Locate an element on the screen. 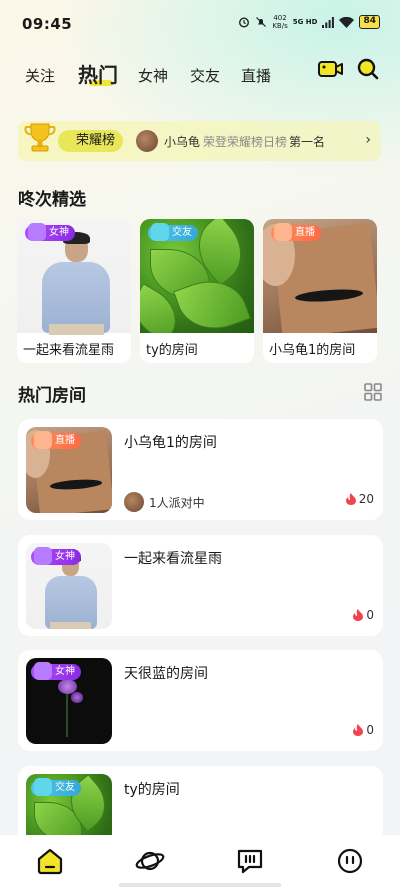 The image size is (400, 889). pick-card: 交友 ty的房间 is located at coordinates (197, 291).